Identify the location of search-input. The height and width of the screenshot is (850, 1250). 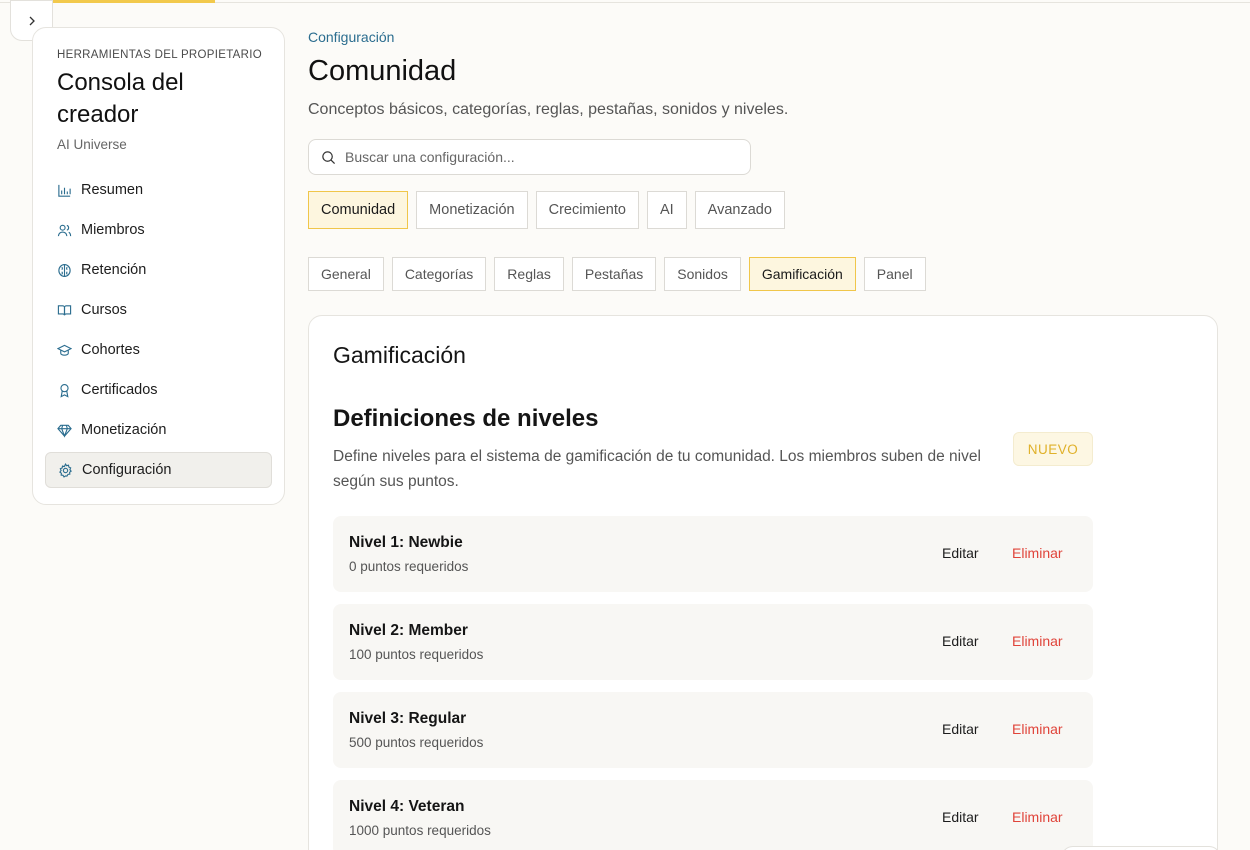
(535, 157).